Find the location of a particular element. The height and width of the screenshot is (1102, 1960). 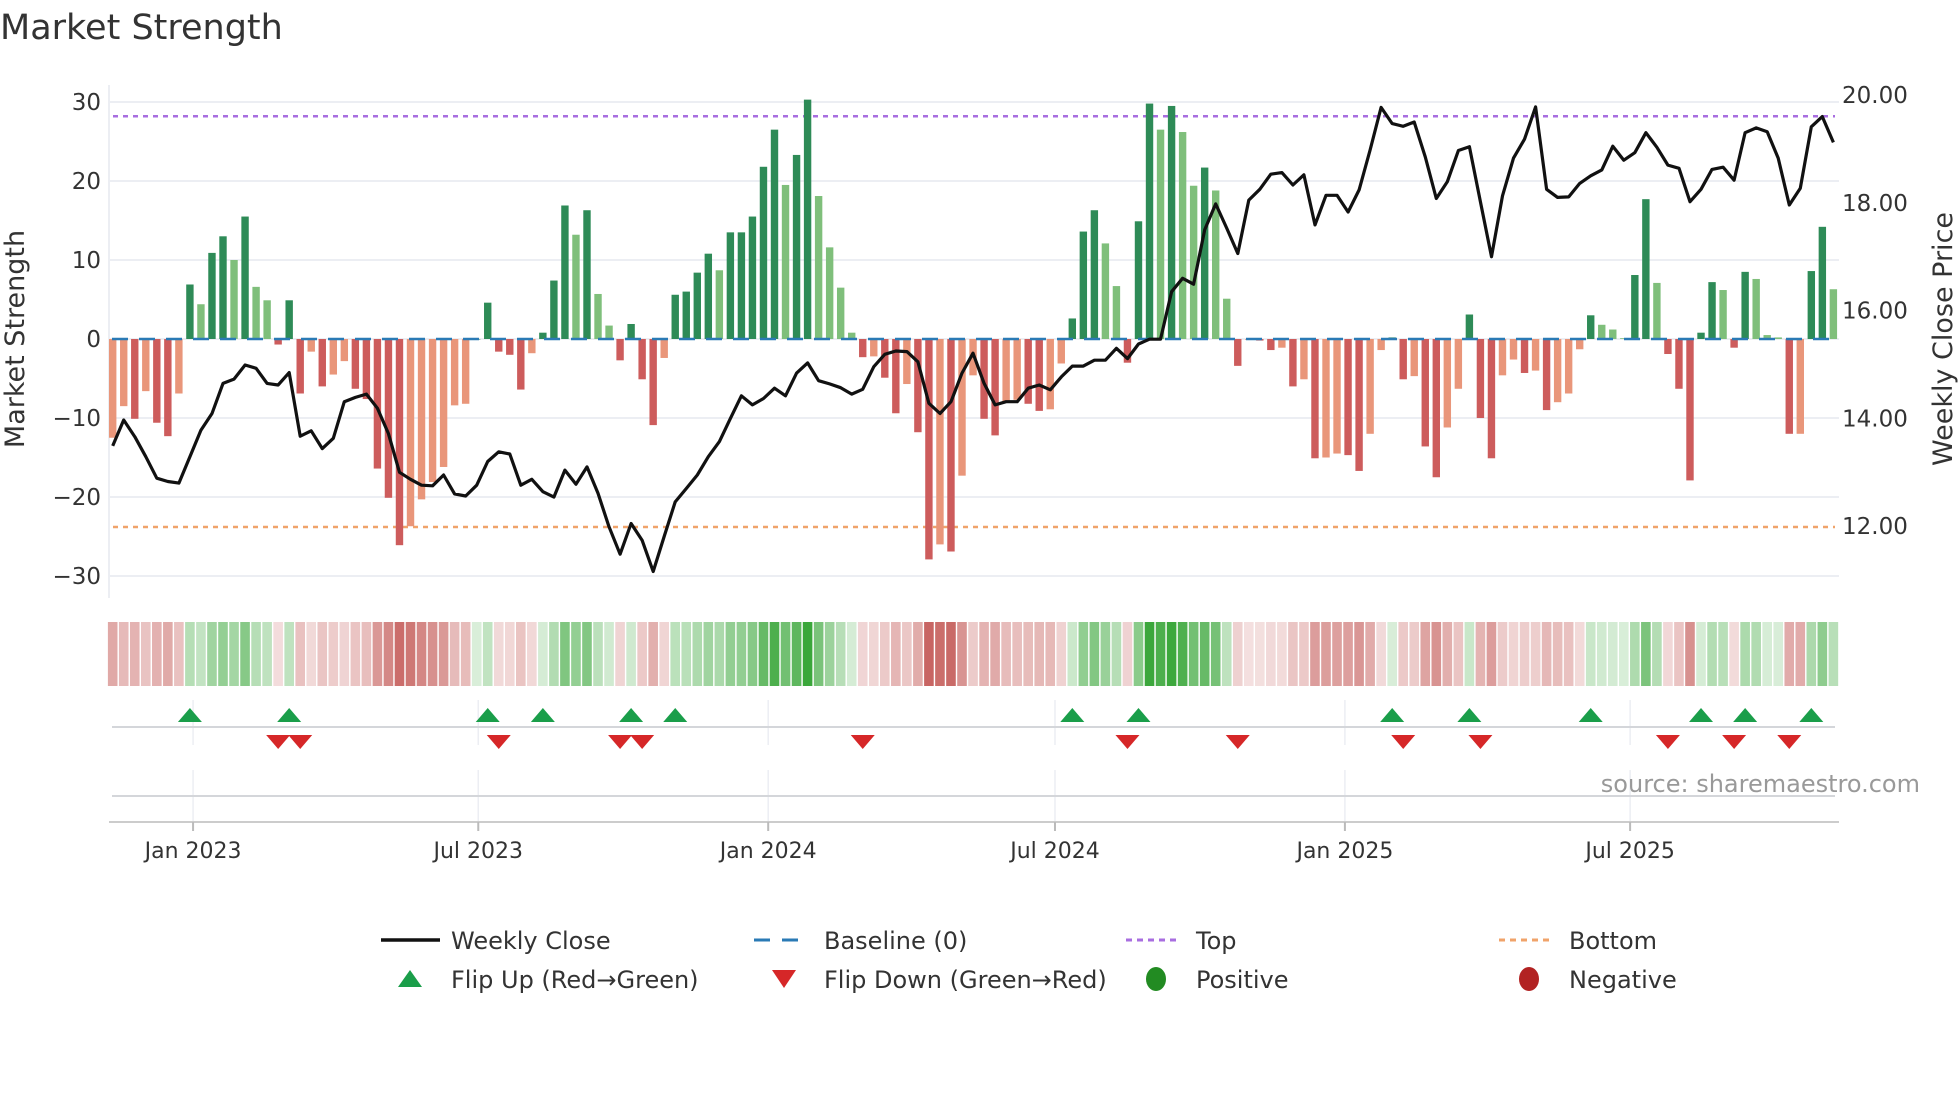

strength-heatmap-strip is located at coordinates (973, 654).